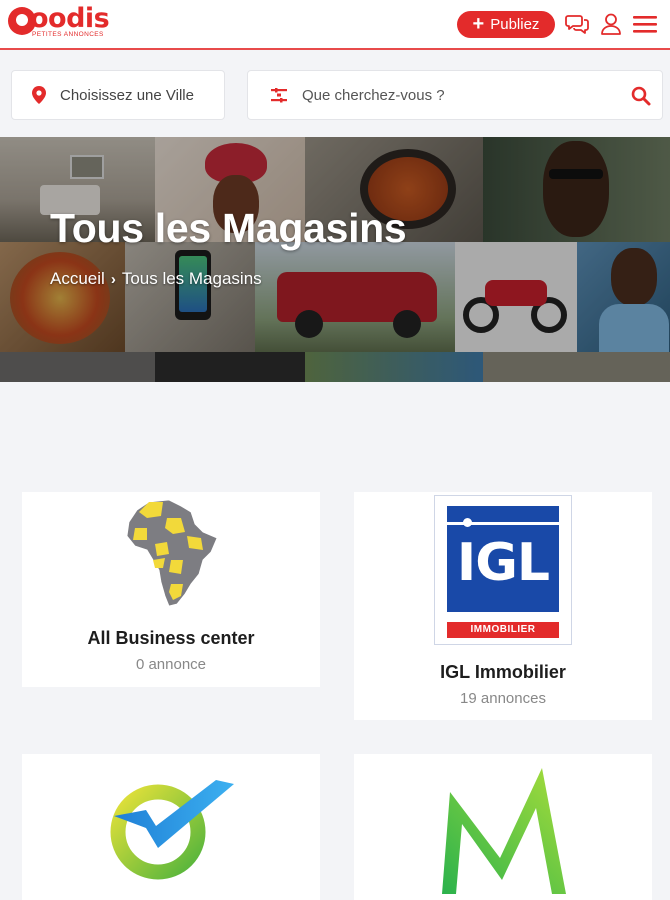 This screenshot has width=670, height=900. What do you see at coordinates (228, 228) in the screenshot?
I see `page-title: Tous les Magasins` at bounding box center [228, 228].